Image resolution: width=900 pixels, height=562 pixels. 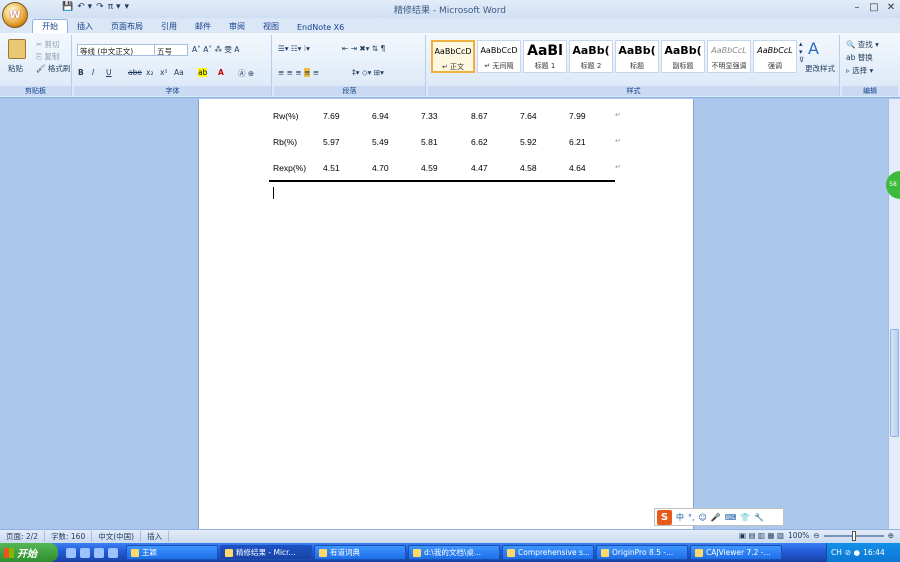 What do you see at coordinates (171, 50) in the screenshot?
I see `font-size-select: 五号` at bounding box center [171, 50].